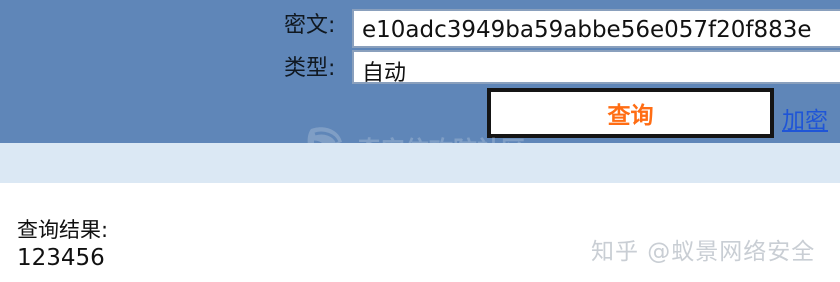 This screenshot has height=282, width=840. What do you see at coordinates (310, 68) in the screenshot?
I see `type-label: 类型:` at bounding box center [310, 68].